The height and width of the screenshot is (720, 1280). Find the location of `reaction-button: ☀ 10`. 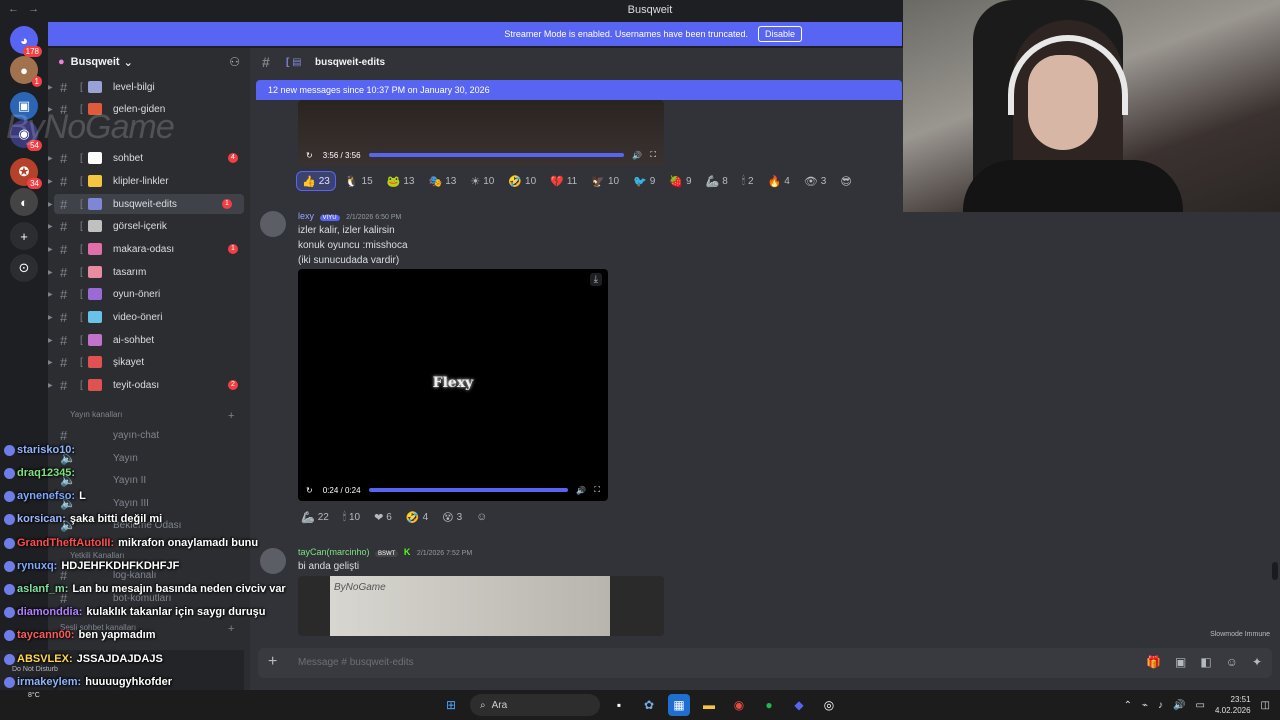

reaction-button: ☀ 10 is located at coordinates (482, 181).